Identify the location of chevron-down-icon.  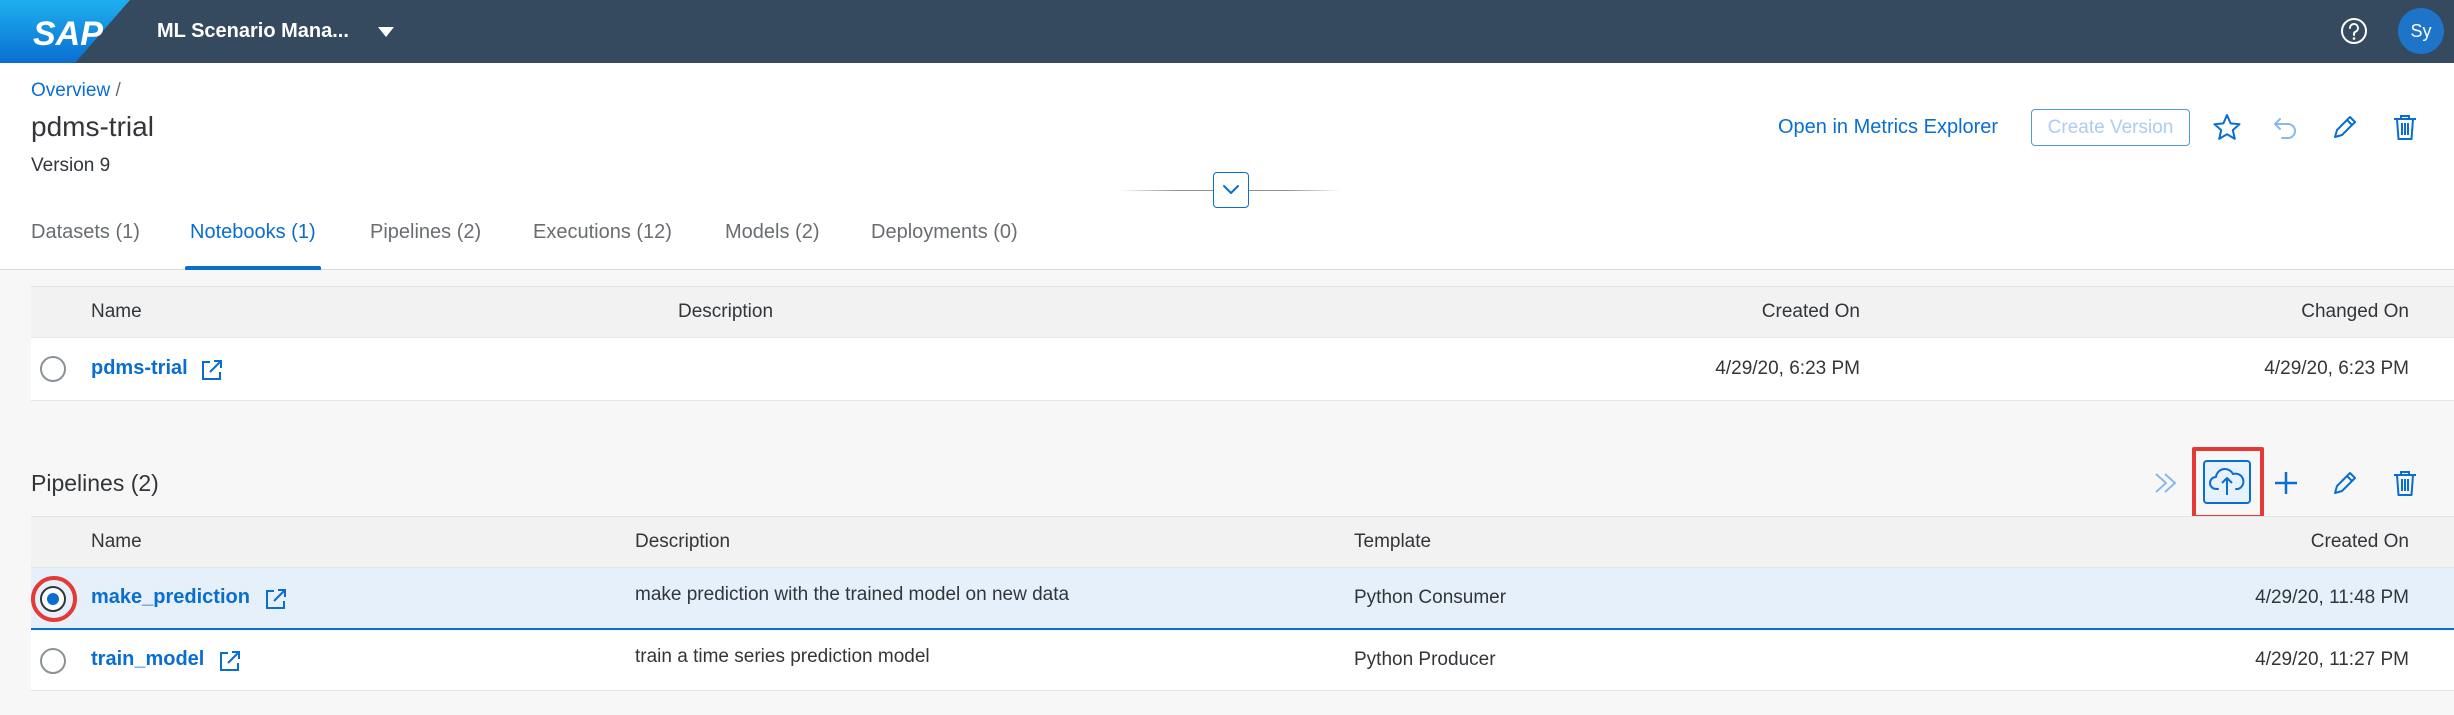
(1231, 189).